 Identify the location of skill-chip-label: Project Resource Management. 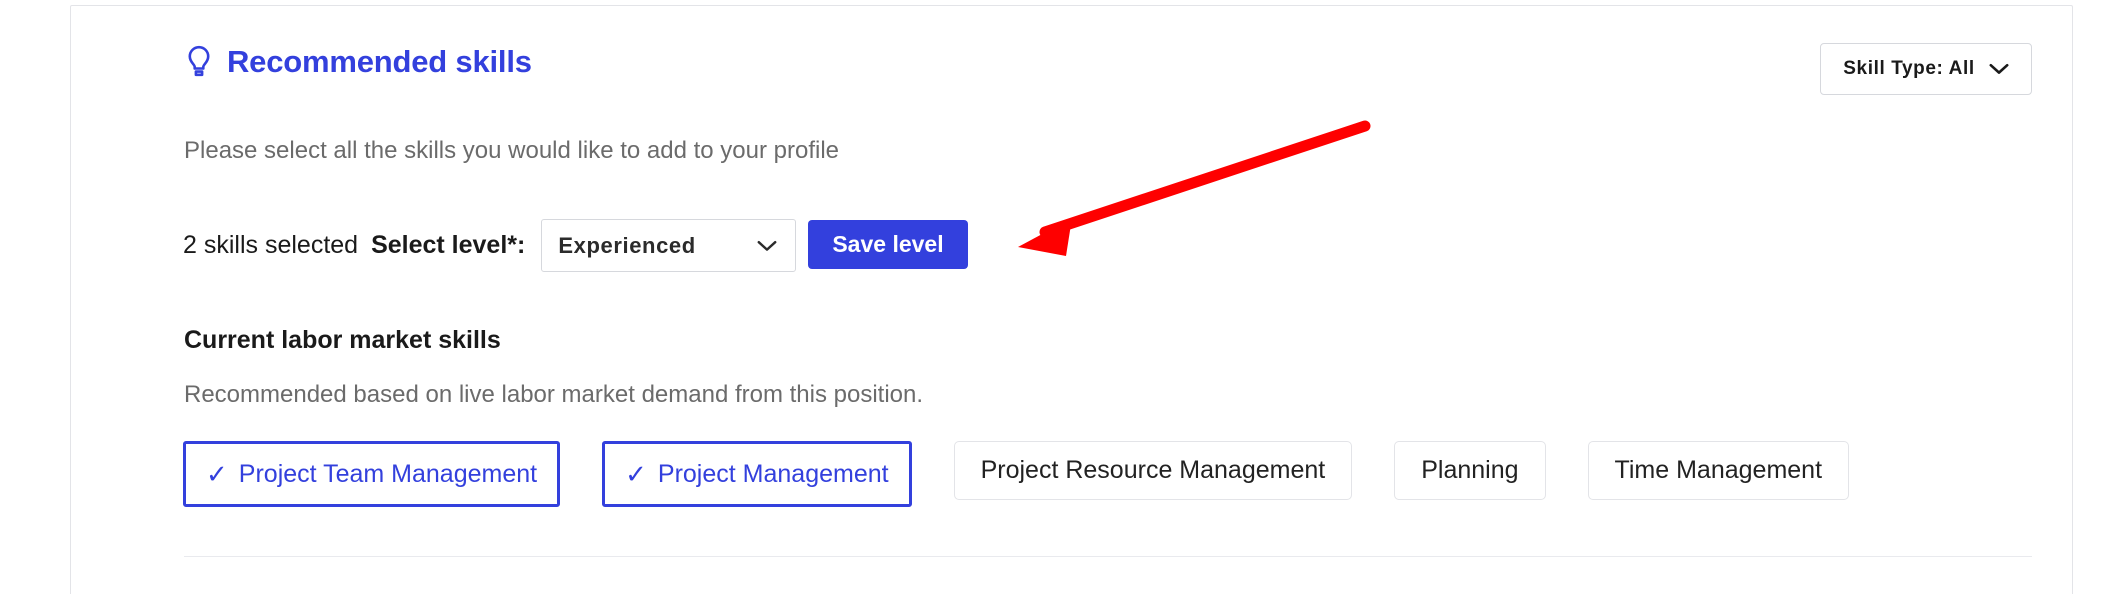
(1153, 470).